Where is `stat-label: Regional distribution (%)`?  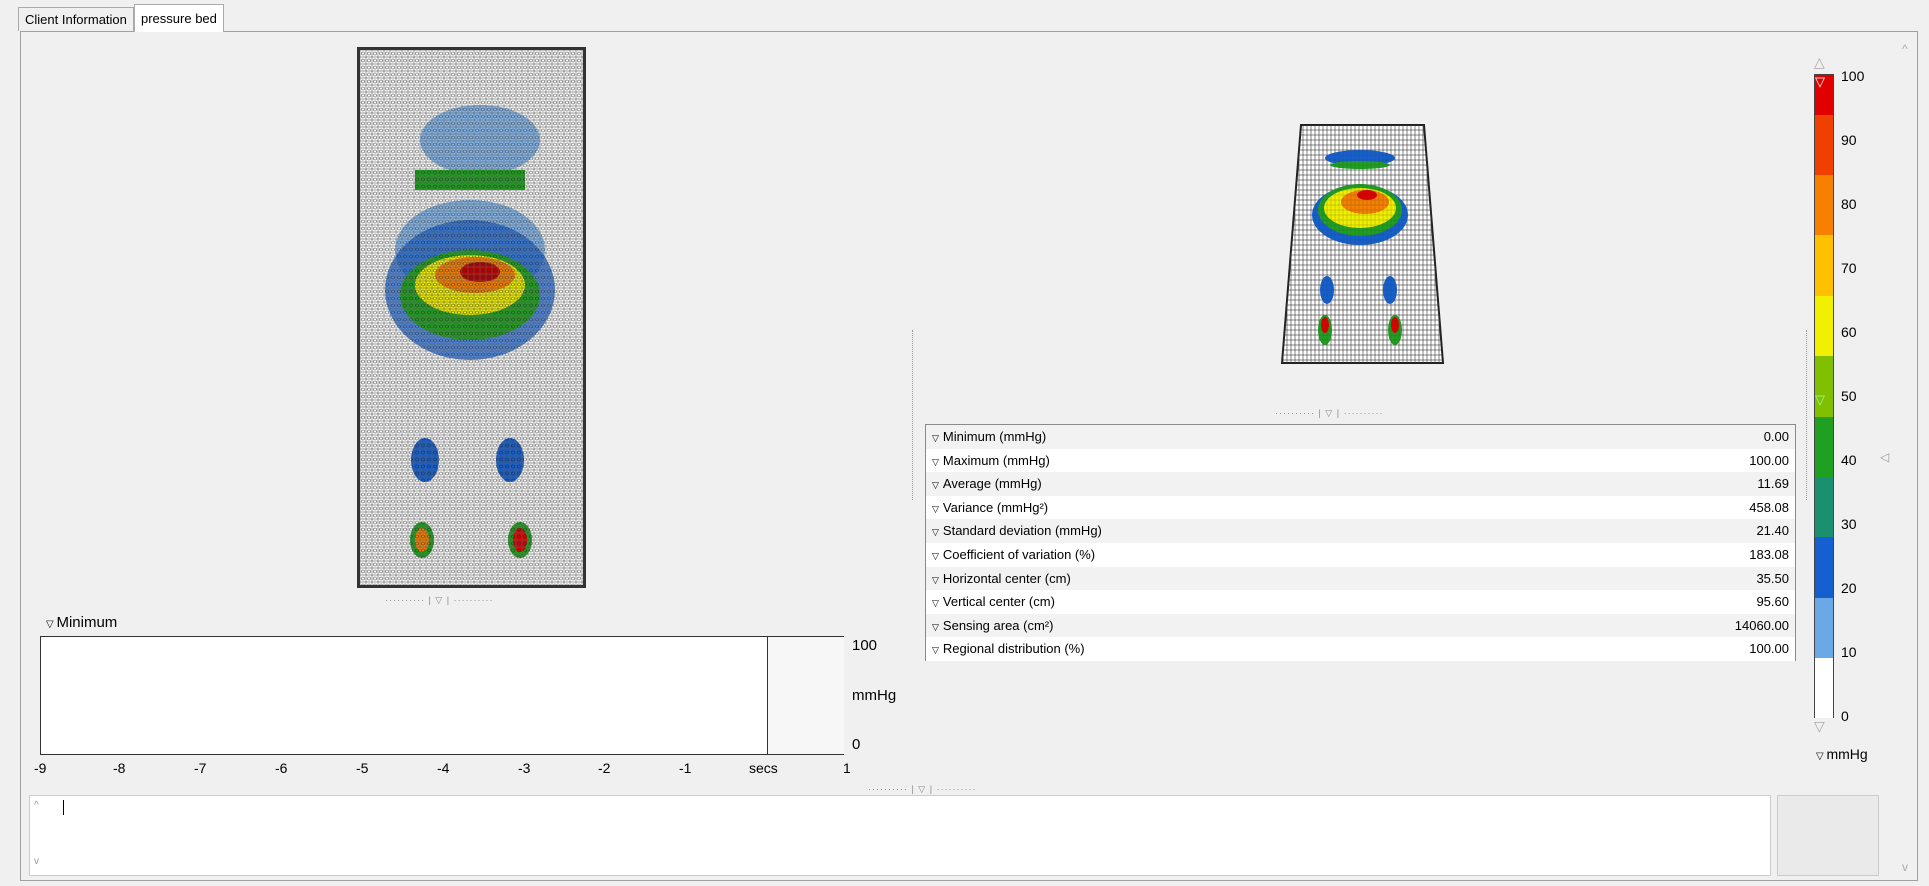 stat-label: Regional distribution (%) is located at coordinates (1013, 649).